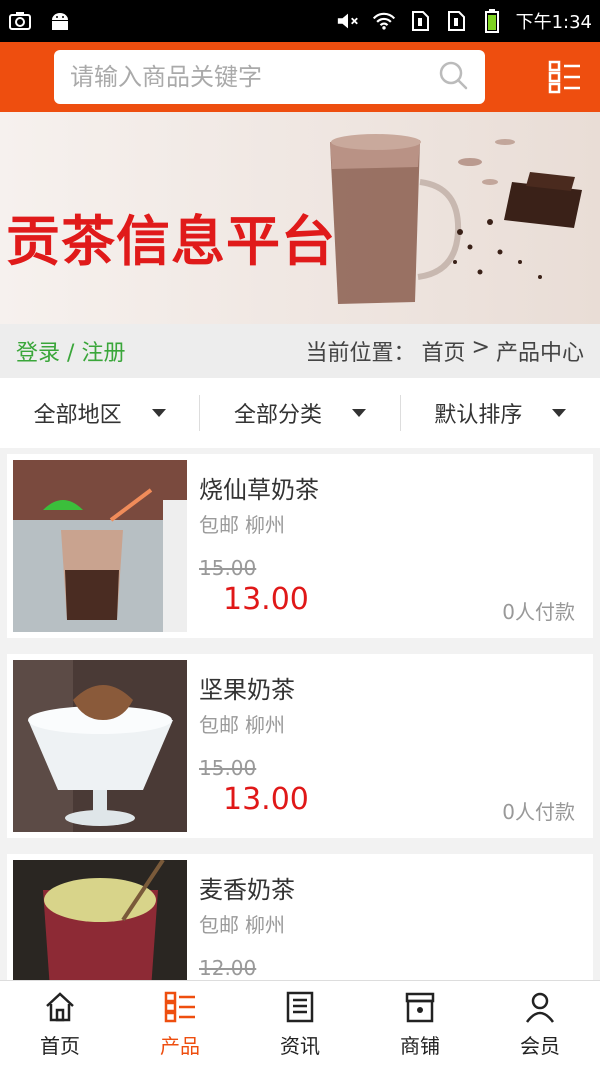  I want to click on breadcrumb-bar: 登录 / 注册 当前位置： 首页 > 产品中心, so click(300, 351).